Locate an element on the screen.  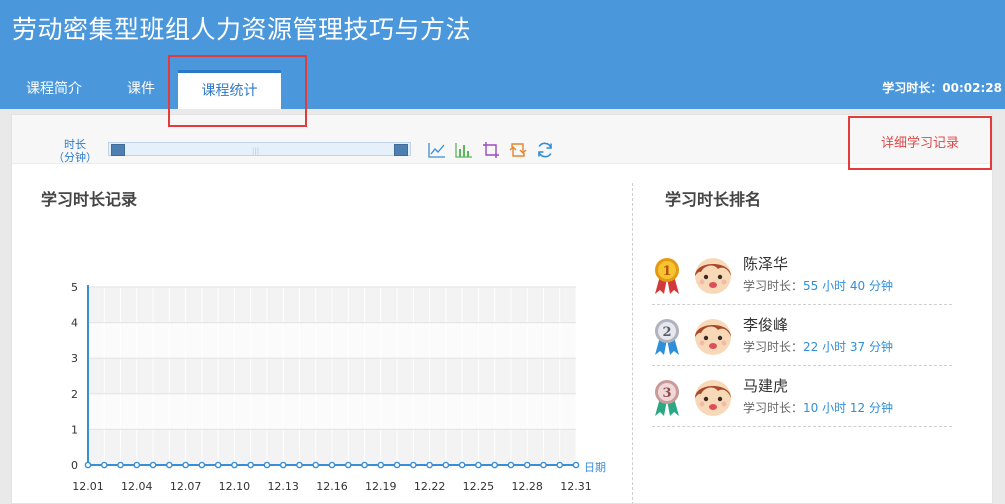
rank-study-time-value: 10 小时 12 分钟 is located at coordinates (848, 408).